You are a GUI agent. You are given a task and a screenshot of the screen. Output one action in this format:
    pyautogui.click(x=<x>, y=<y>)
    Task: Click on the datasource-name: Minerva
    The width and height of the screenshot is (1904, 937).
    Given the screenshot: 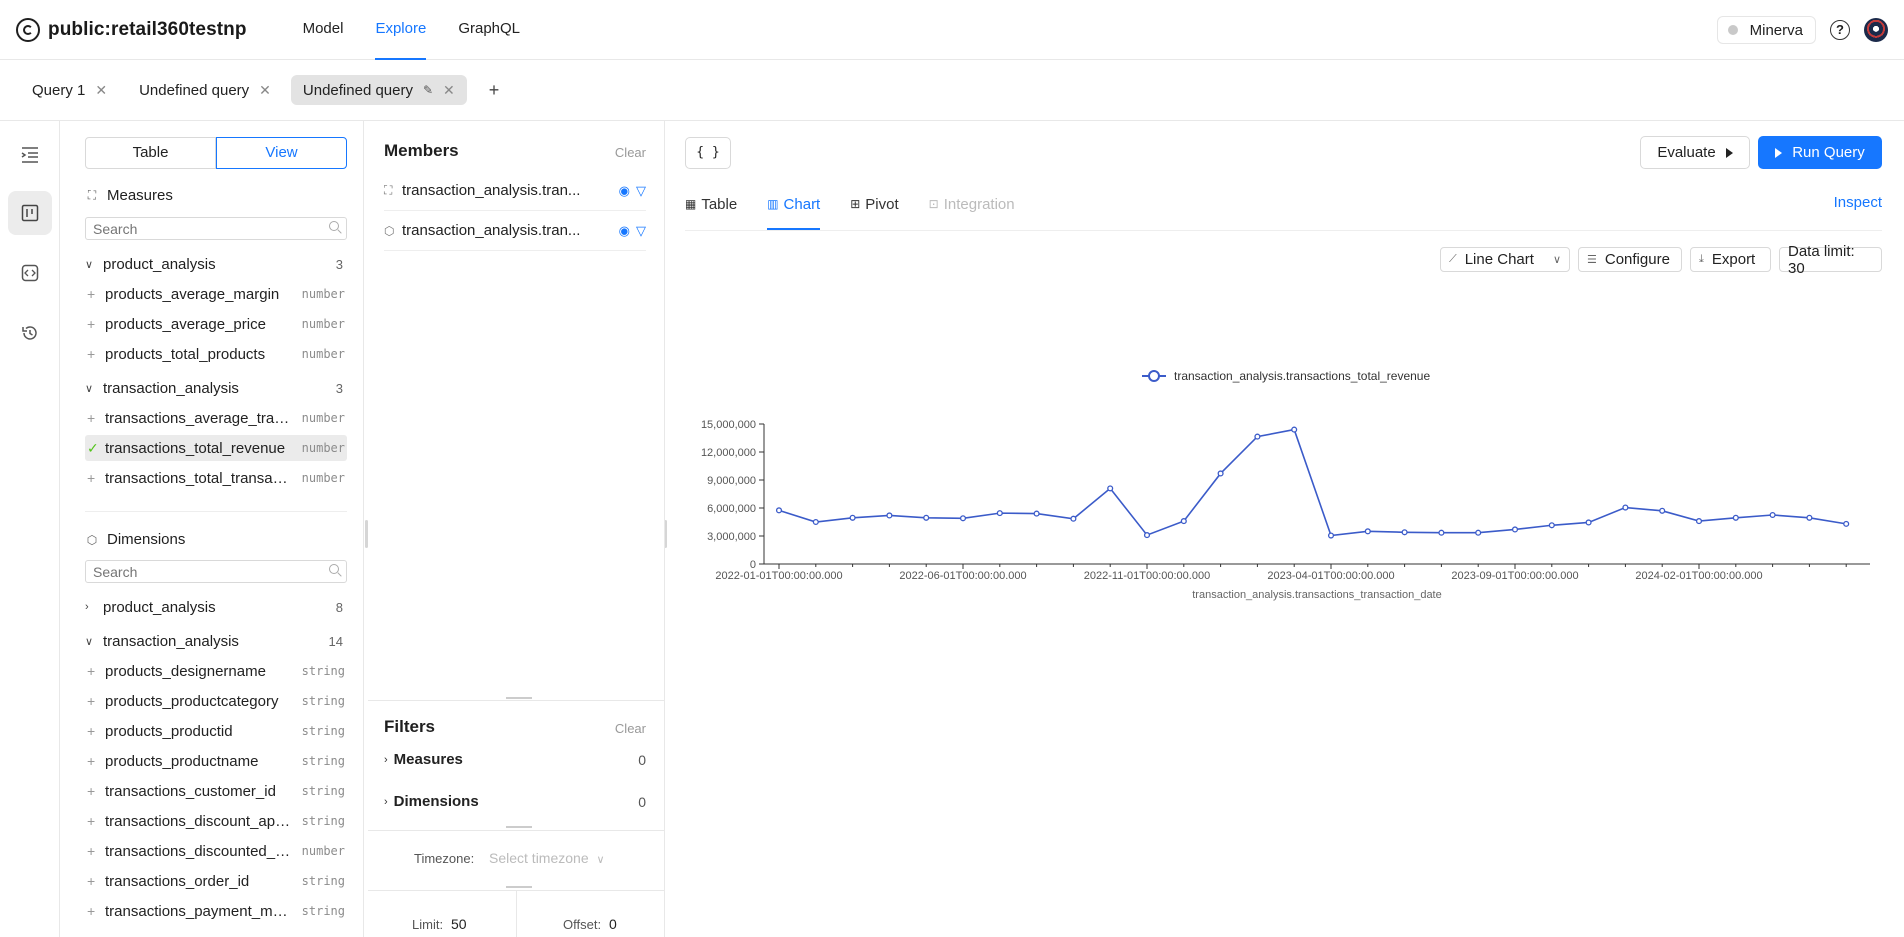 What is the action you would take?
    pyautogui.click(x=1776, y=30)
    